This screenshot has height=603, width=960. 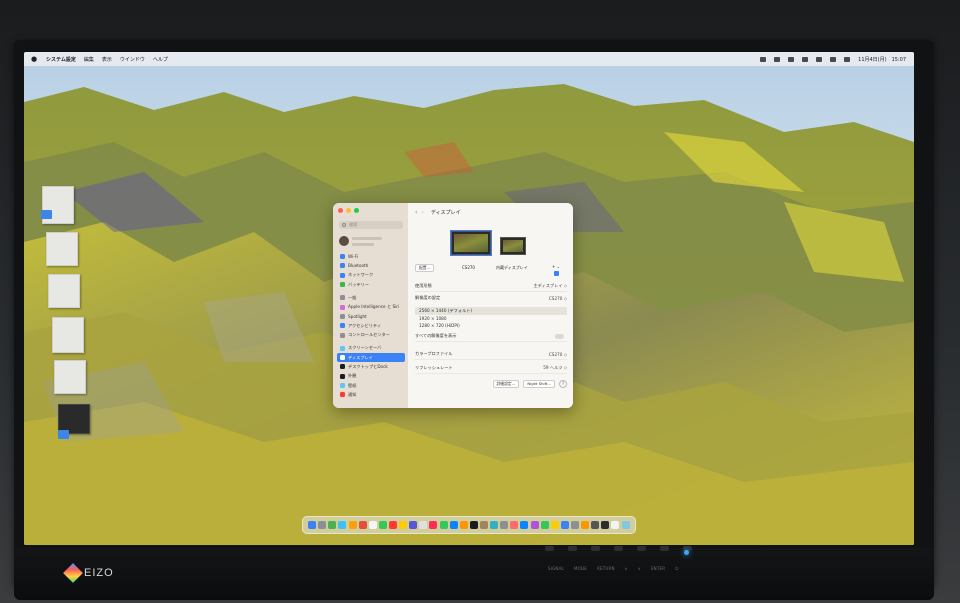 I want to click on refresh-rate-select: 59 ヘルツ ◇, so click(x=555, y=368).